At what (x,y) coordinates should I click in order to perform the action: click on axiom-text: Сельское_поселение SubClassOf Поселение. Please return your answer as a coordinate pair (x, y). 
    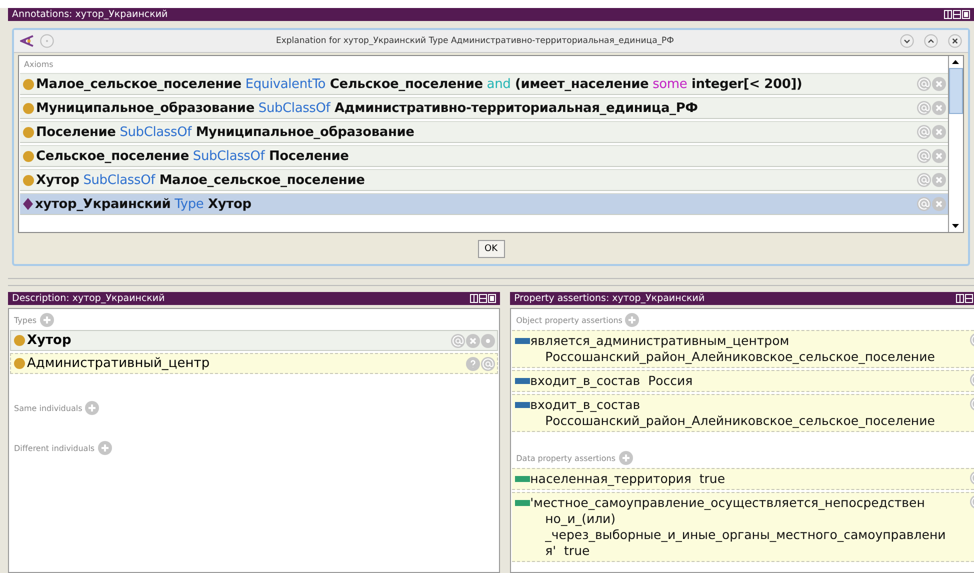
    Looking at the image, I should click on (193, 156).